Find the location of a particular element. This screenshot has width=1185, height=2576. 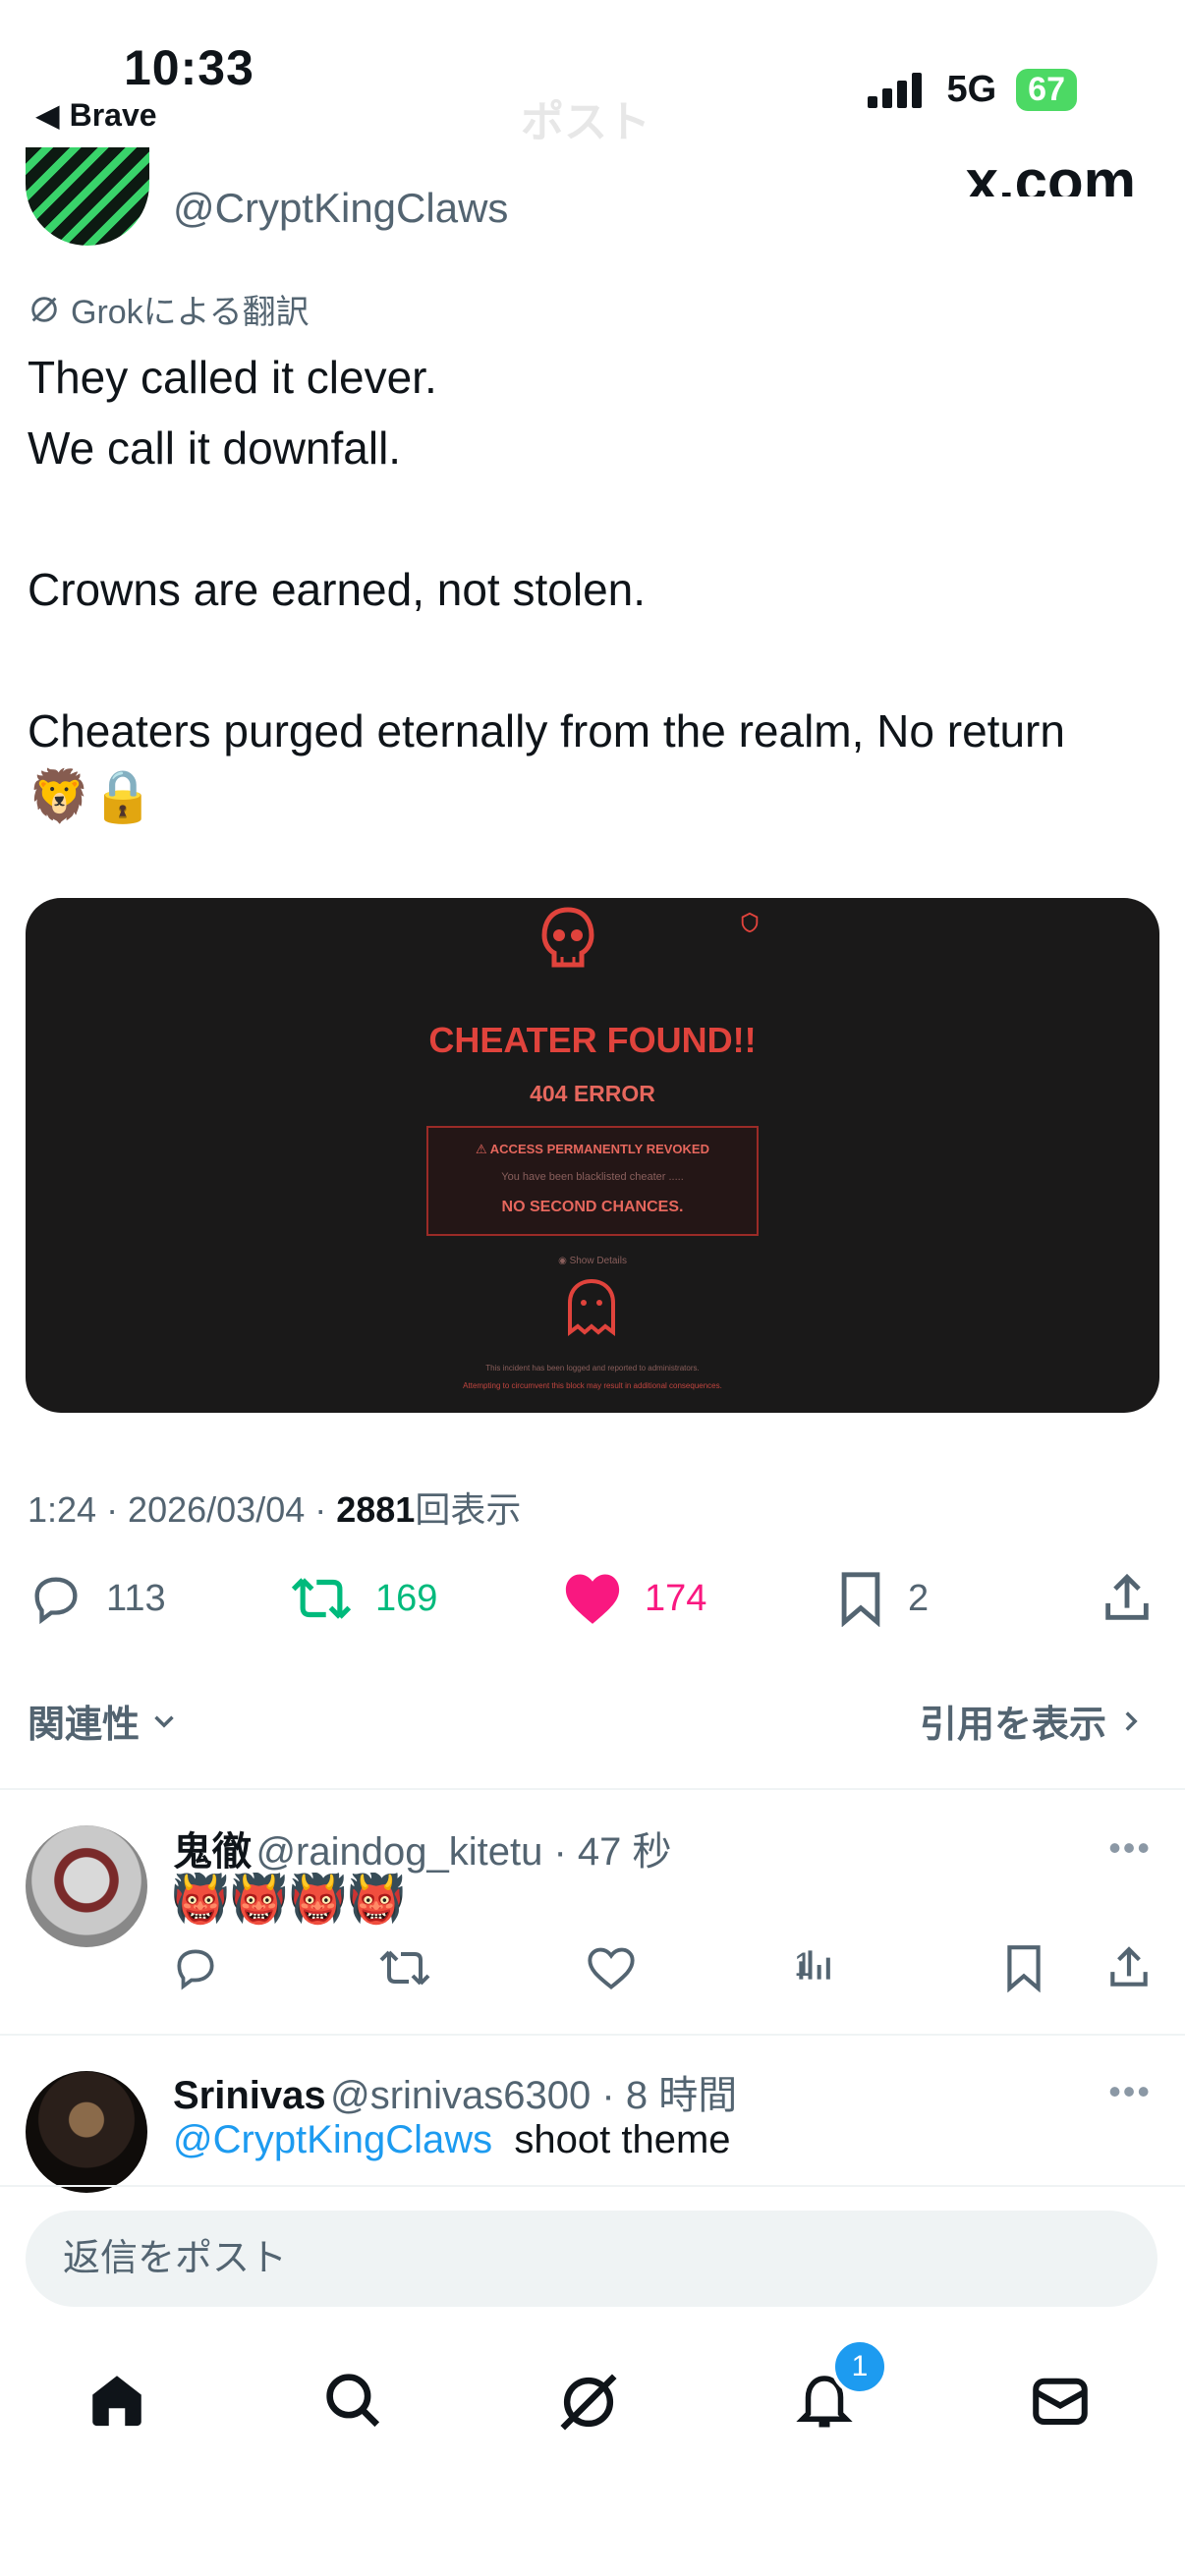

network-label: 5G is located at coordinates (972, 89).